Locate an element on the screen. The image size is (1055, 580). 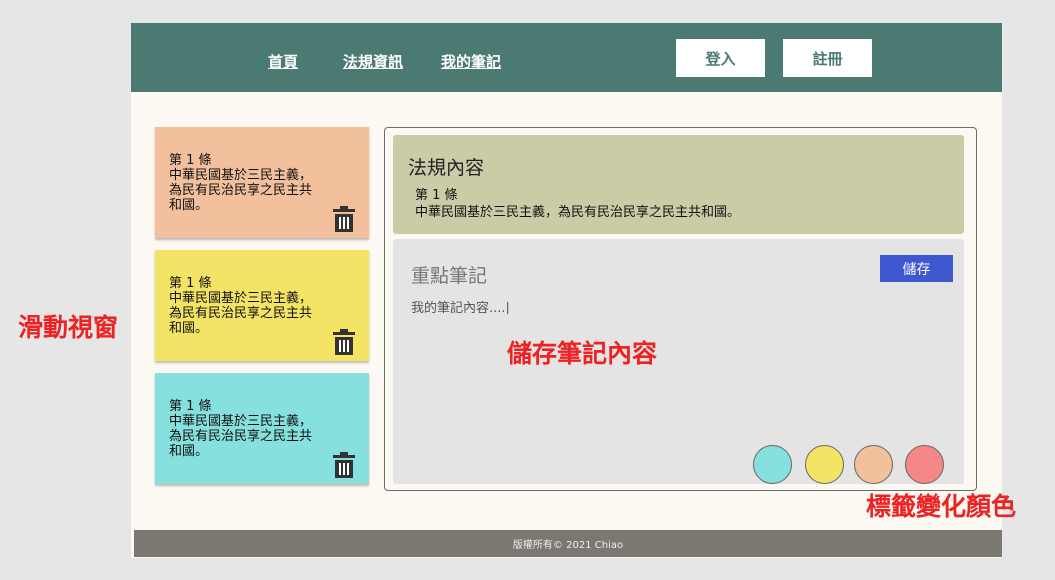
footer: 版權所有© 2021 Chiao is located at coordinates (568, 543).